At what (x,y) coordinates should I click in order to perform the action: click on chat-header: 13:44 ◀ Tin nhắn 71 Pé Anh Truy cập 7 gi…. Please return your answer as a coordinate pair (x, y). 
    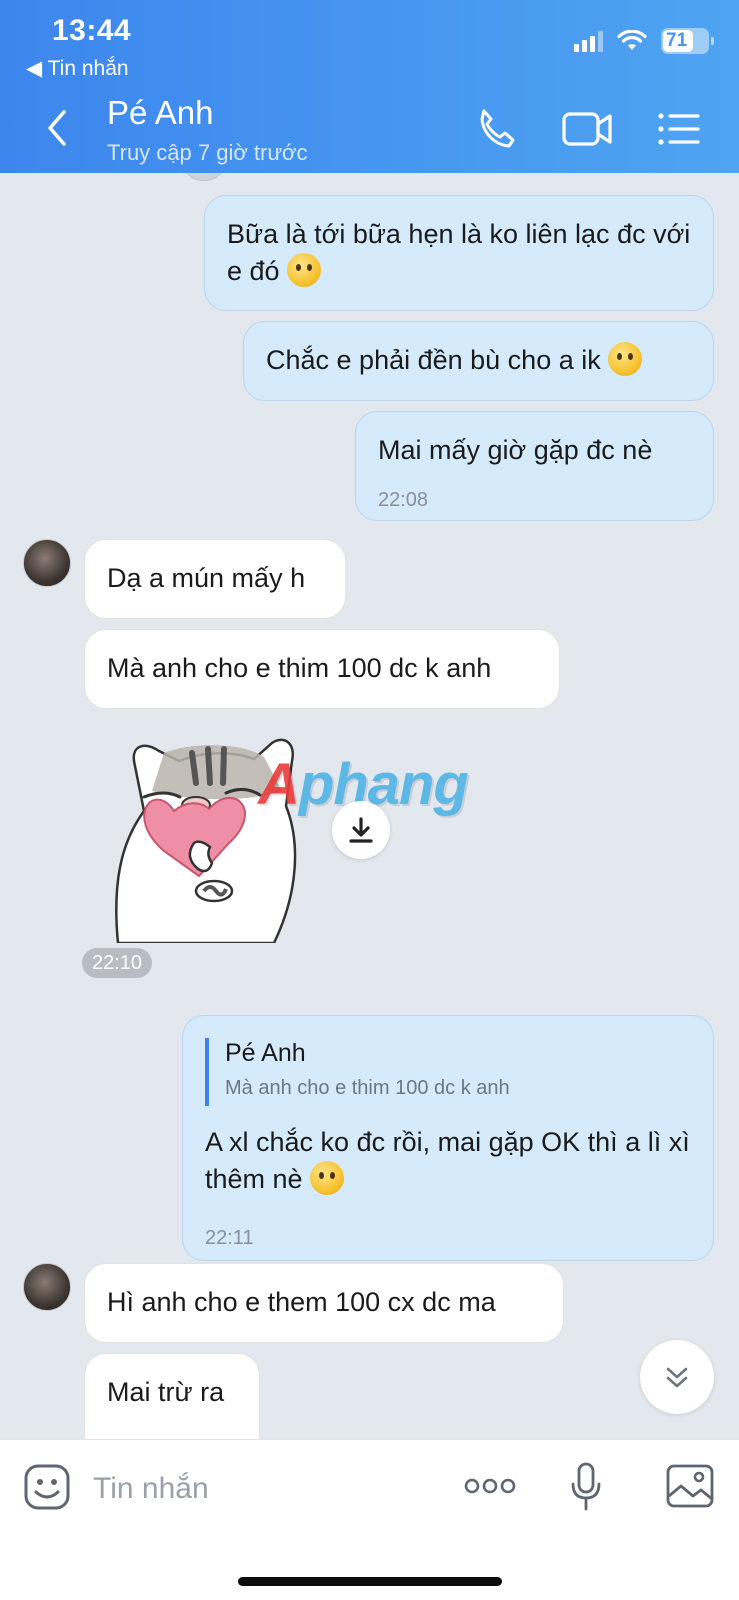
    Looking at the image, I should click on (369, 86).